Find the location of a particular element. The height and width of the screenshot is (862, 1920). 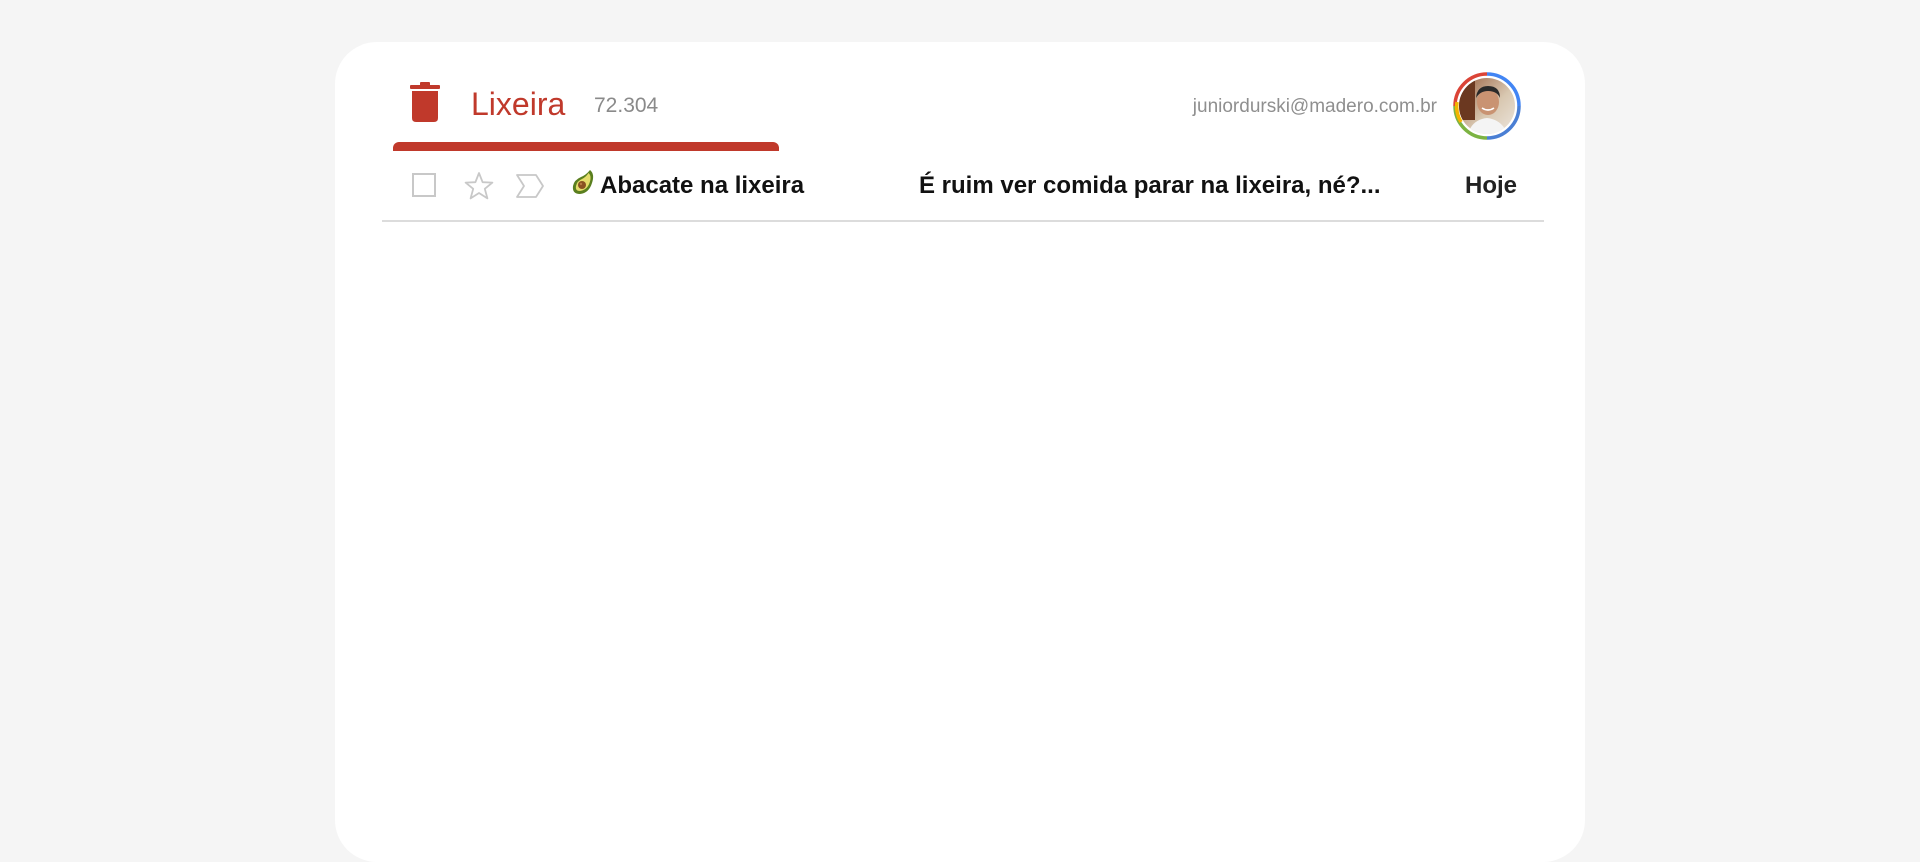

active-tab-indicator is located at coordinates (586, 146).